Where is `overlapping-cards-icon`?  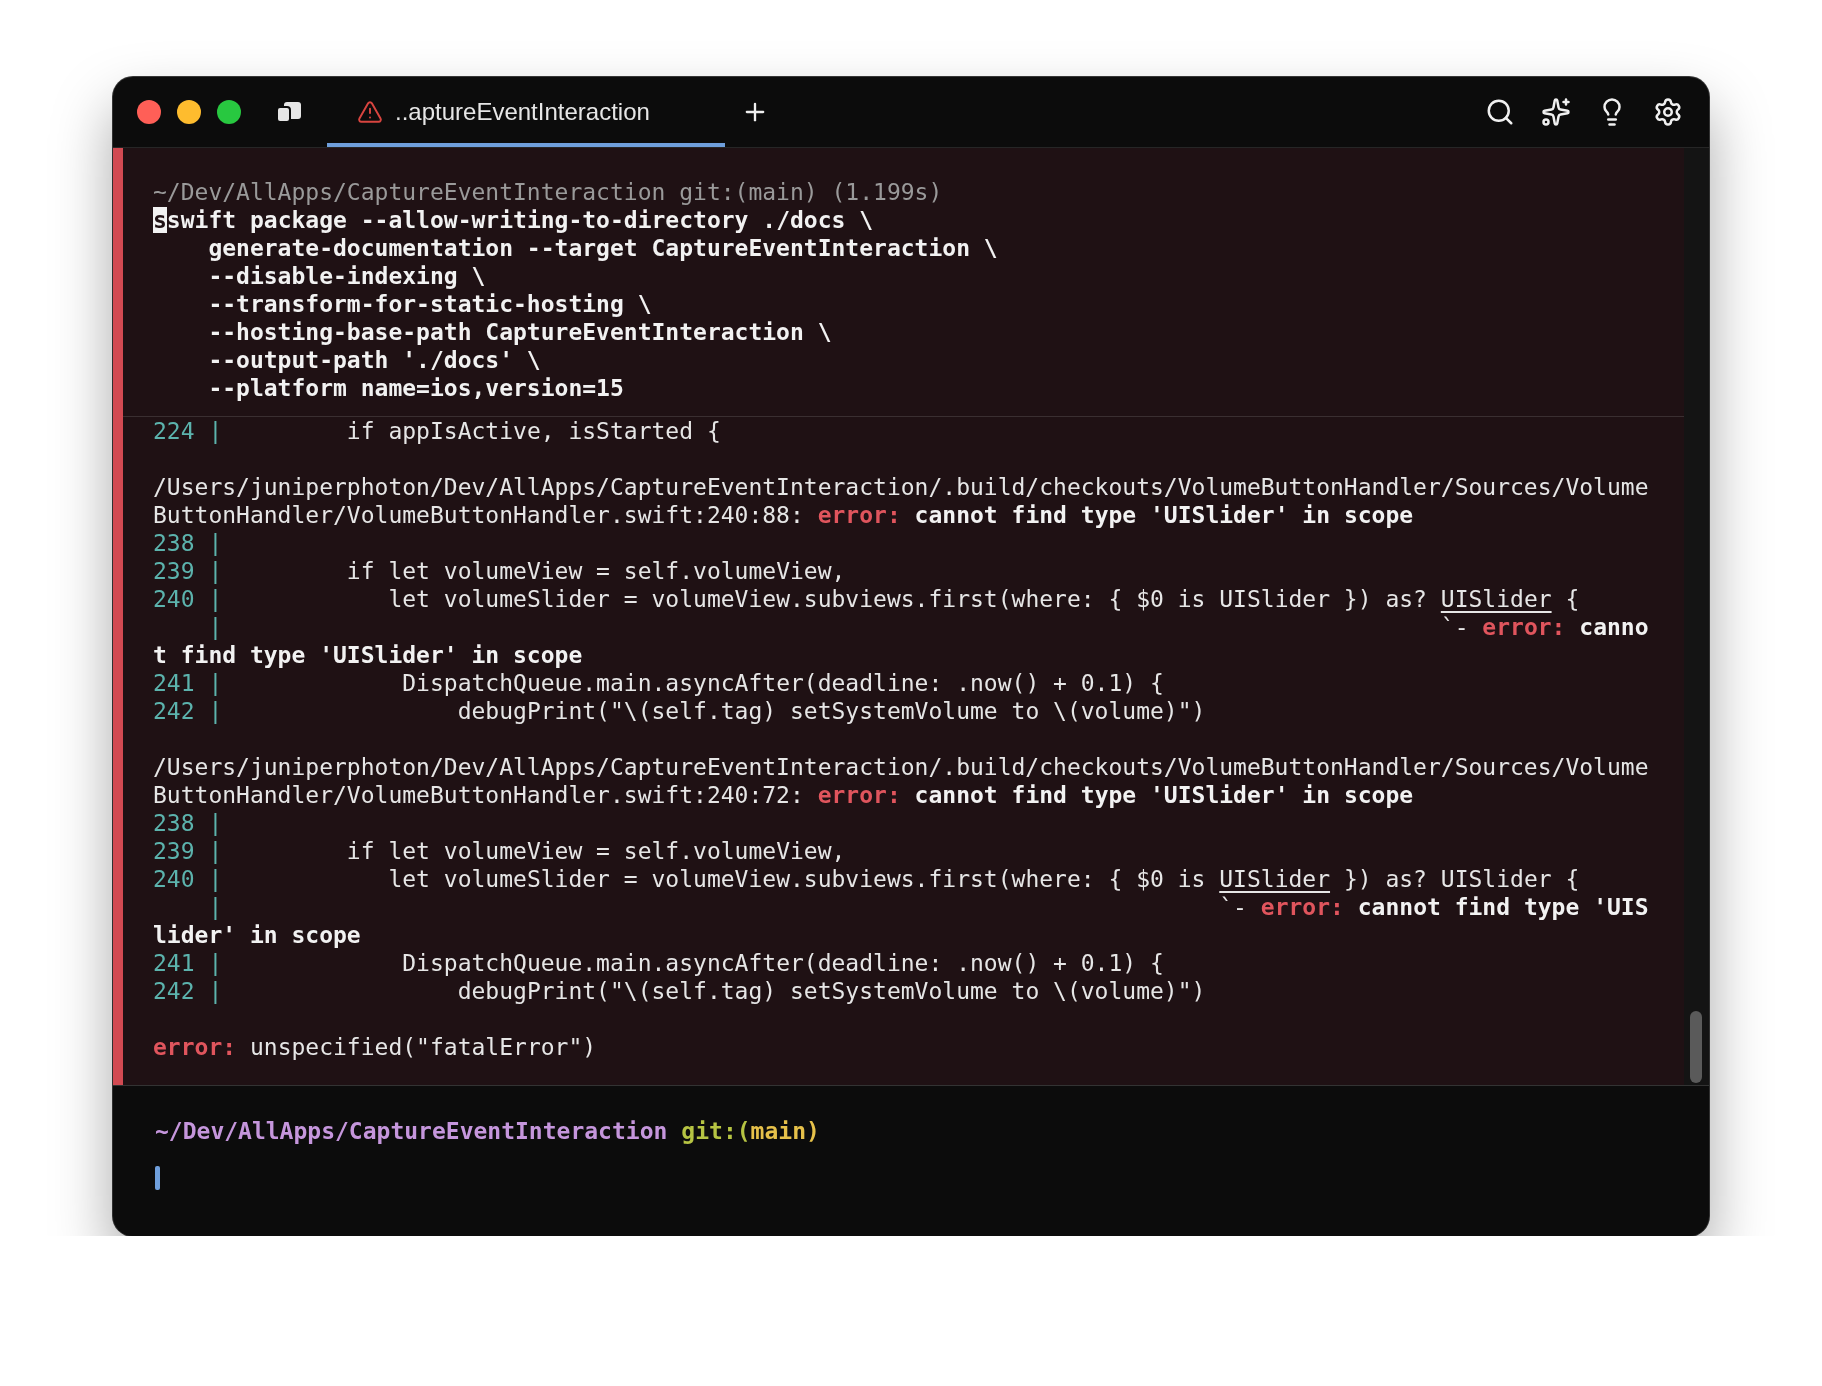 overlapping-cards-icon is located at coordinates (289, 112).